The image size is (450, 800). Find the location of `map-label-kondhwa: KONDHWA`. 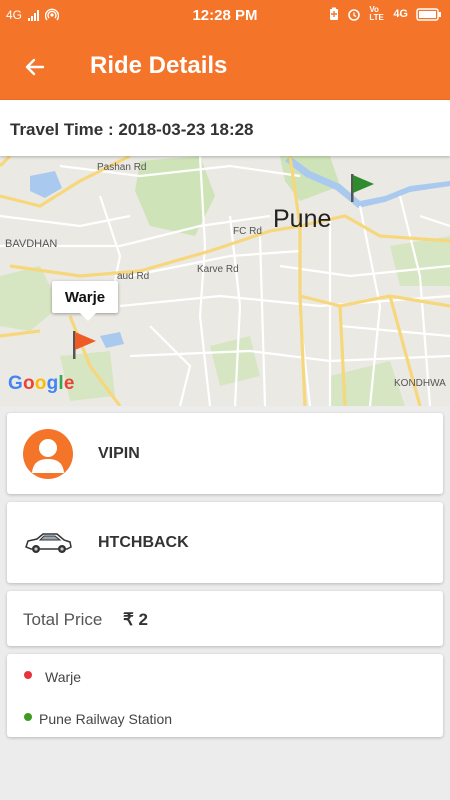

map-label-kondhwa: KONDHWA is located at coordinates (420, 383).